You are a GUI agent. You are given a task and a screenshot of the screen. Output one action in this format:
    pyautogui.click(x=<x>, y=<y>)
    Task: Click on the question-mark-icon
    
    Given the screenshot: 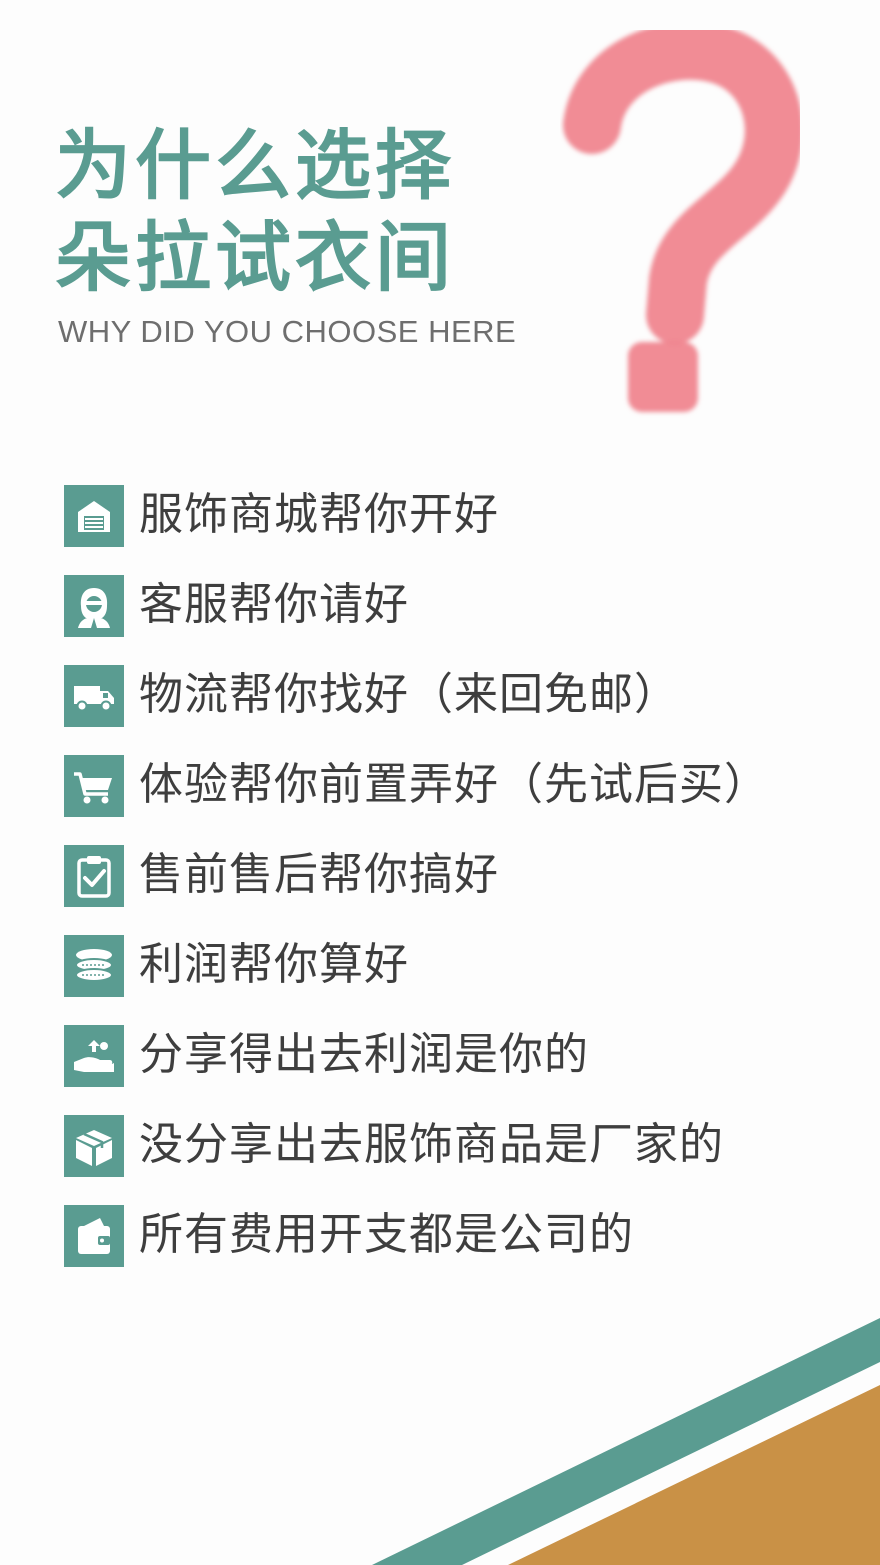 What is the action you would take?
    pyautogui.click(x=681, y=221)
    